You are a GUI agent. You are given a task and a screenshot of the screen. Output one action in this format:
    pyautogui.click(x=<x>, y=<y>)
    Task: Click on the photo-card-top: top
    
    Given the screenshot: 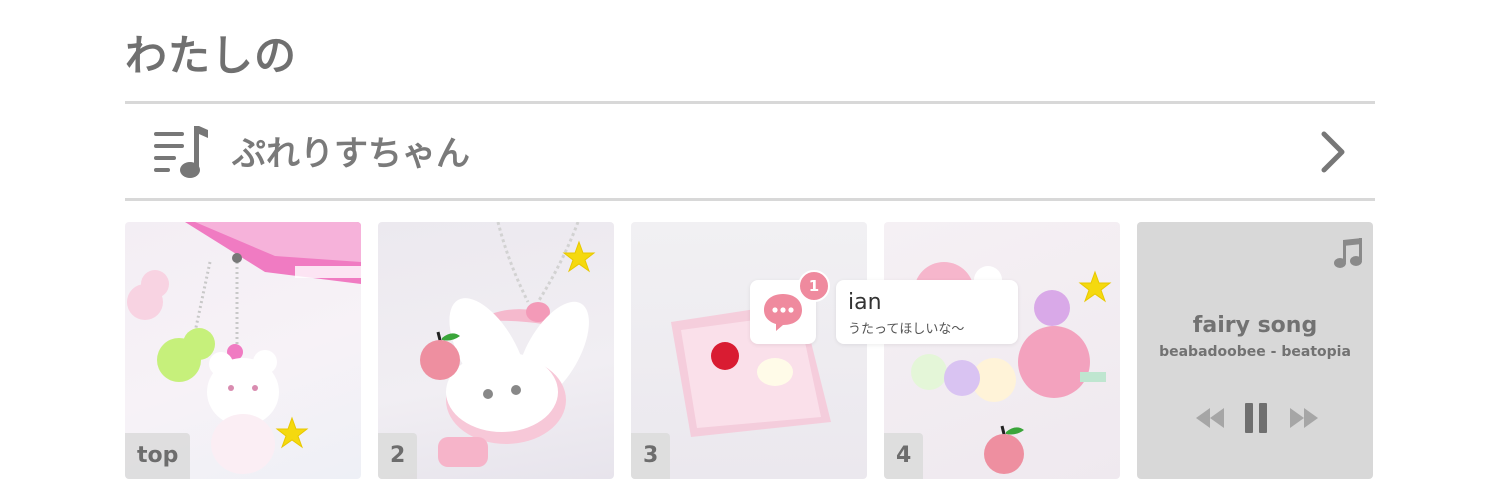 What is the action you would take?
    pyautogui.click(x=243, y=350)
    